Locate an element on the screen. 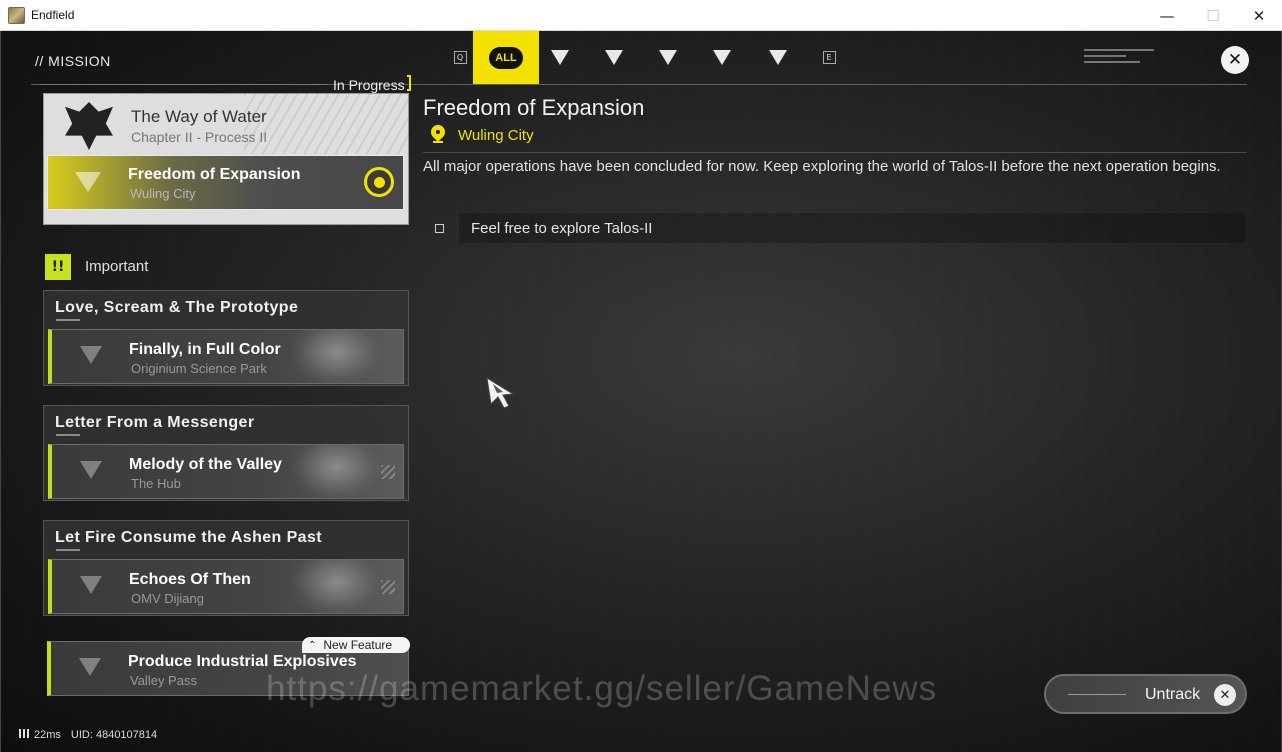 The height and width of the screenshot is (752, 1282). tab-triangle-lines is located at coordinates (778, 57).